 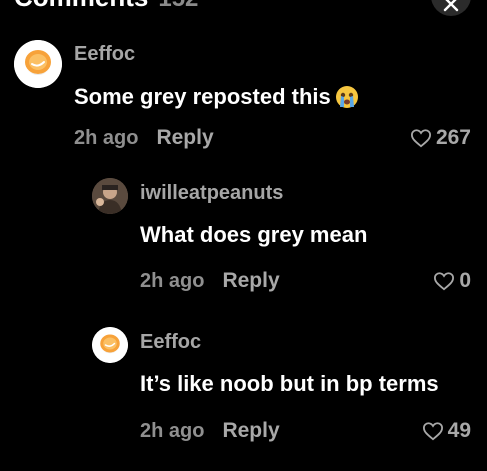 I want to click on comment-text: It’s like noob but in bp terms, so click(x=289, y=384).